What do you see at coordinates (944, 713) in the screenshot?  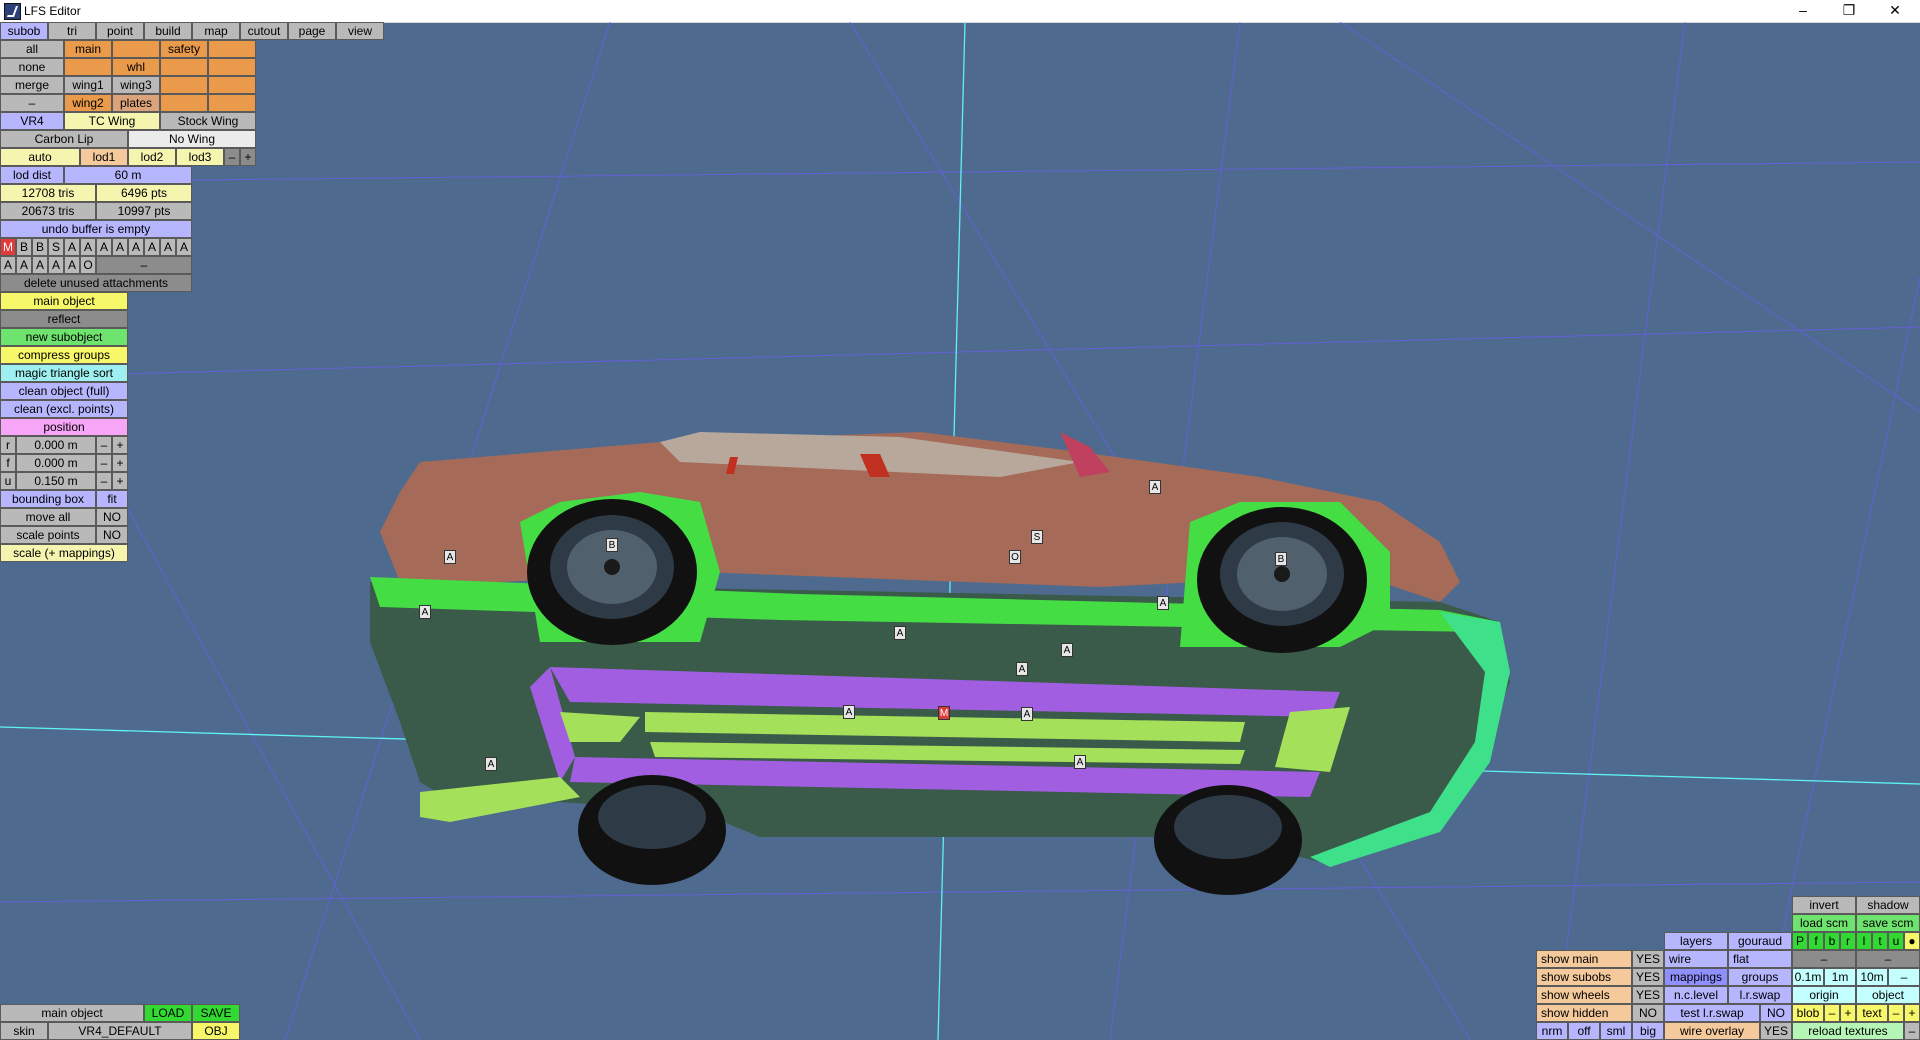 I see `attachment-marker-m: M` at bounding box center [944, 713].